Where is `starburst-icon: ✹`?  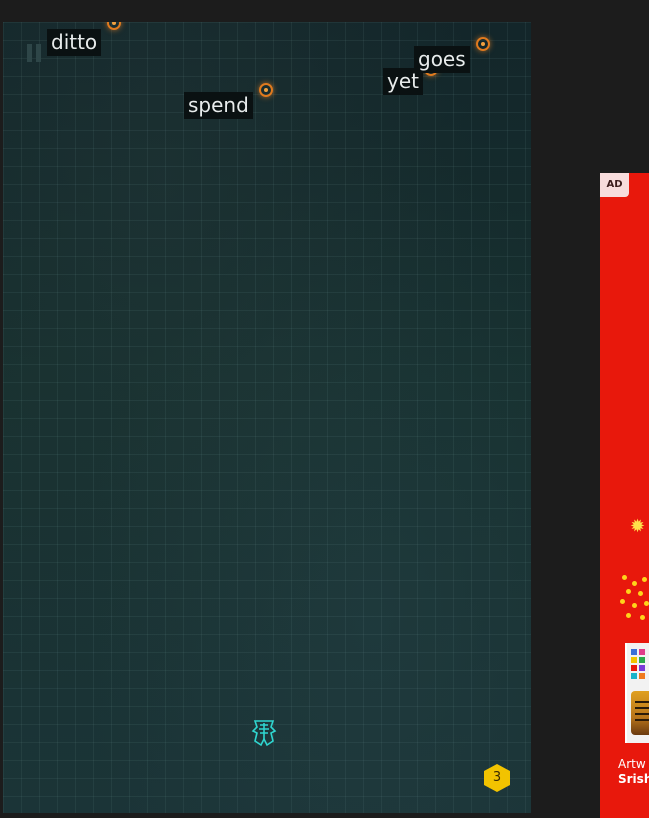 starburst-icon: ✹ is located at coordinates (638, 526).